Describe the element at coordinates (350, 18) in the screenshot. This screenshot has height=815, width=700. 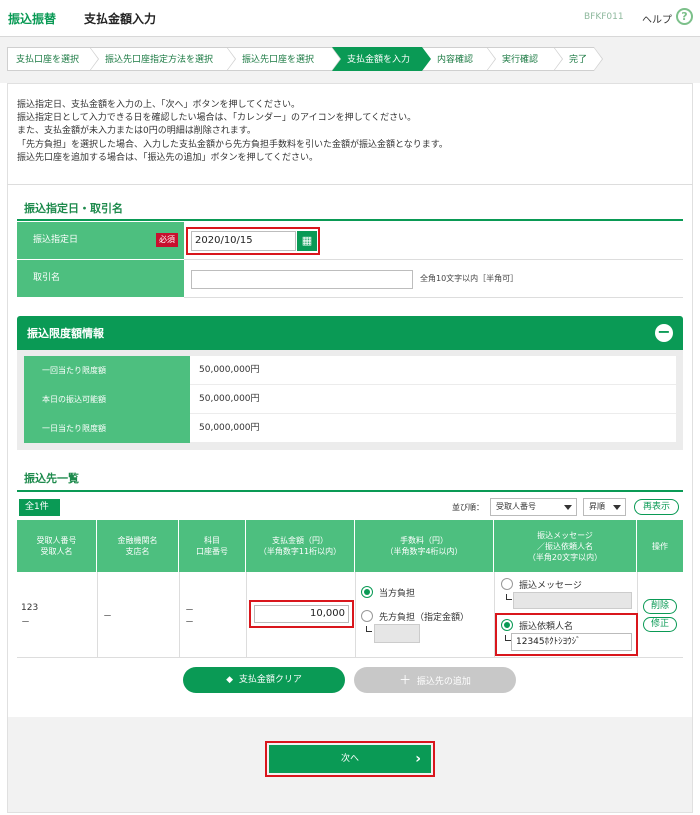
I see `page-header: 振込振替 支払金額入力 BFKF011 ヘルプ ?` at that location.